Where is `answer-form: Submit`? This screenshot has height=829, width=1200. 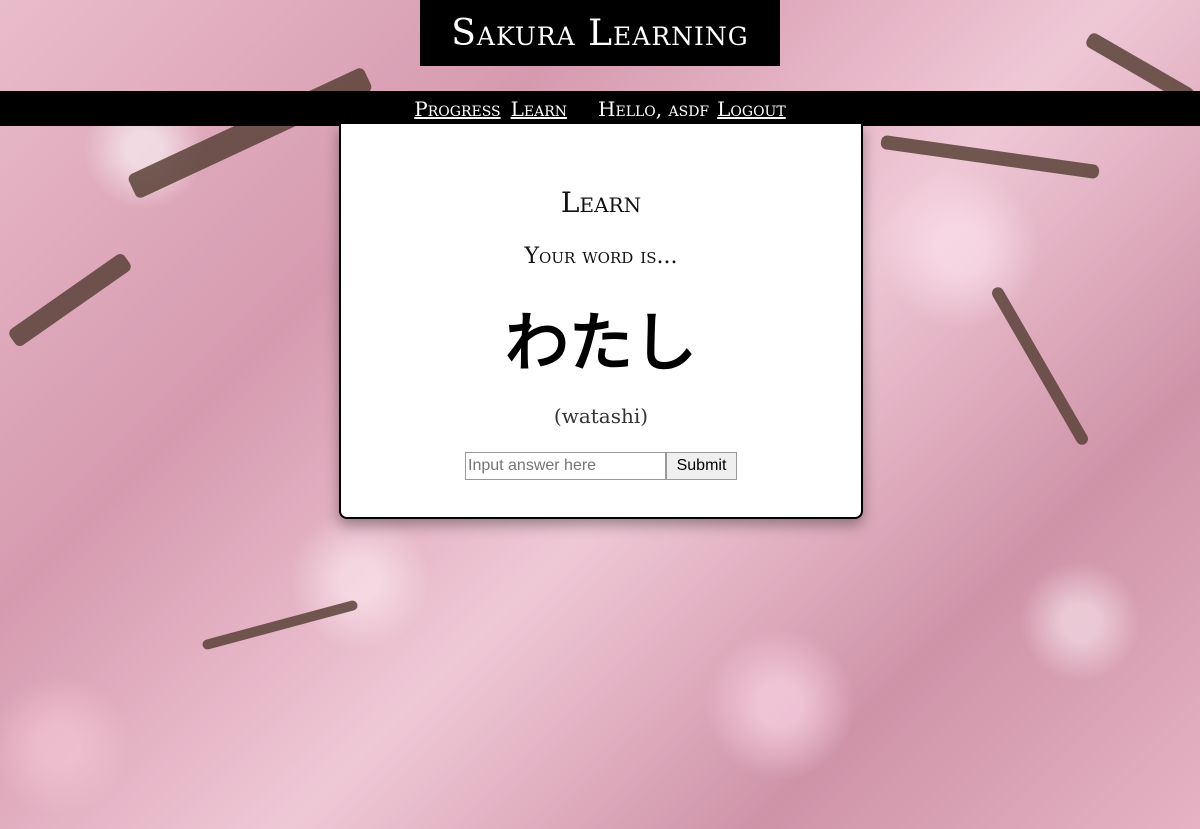
answer-form: Submit is located at coordinates (601, 466).